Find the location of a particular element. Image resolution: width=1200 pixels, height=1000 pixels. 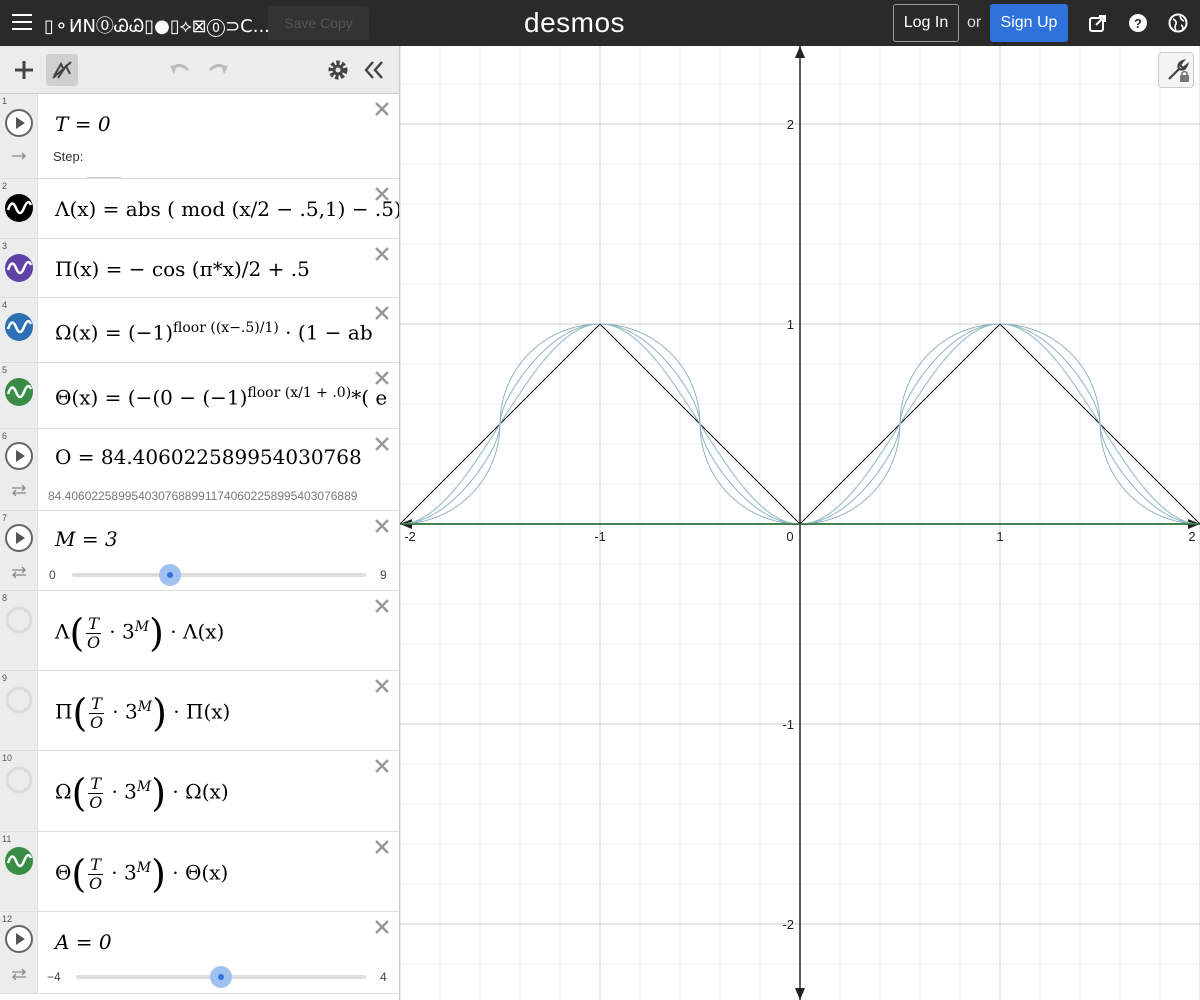

curve-color-icon-black is located at coordinates (19, 208).